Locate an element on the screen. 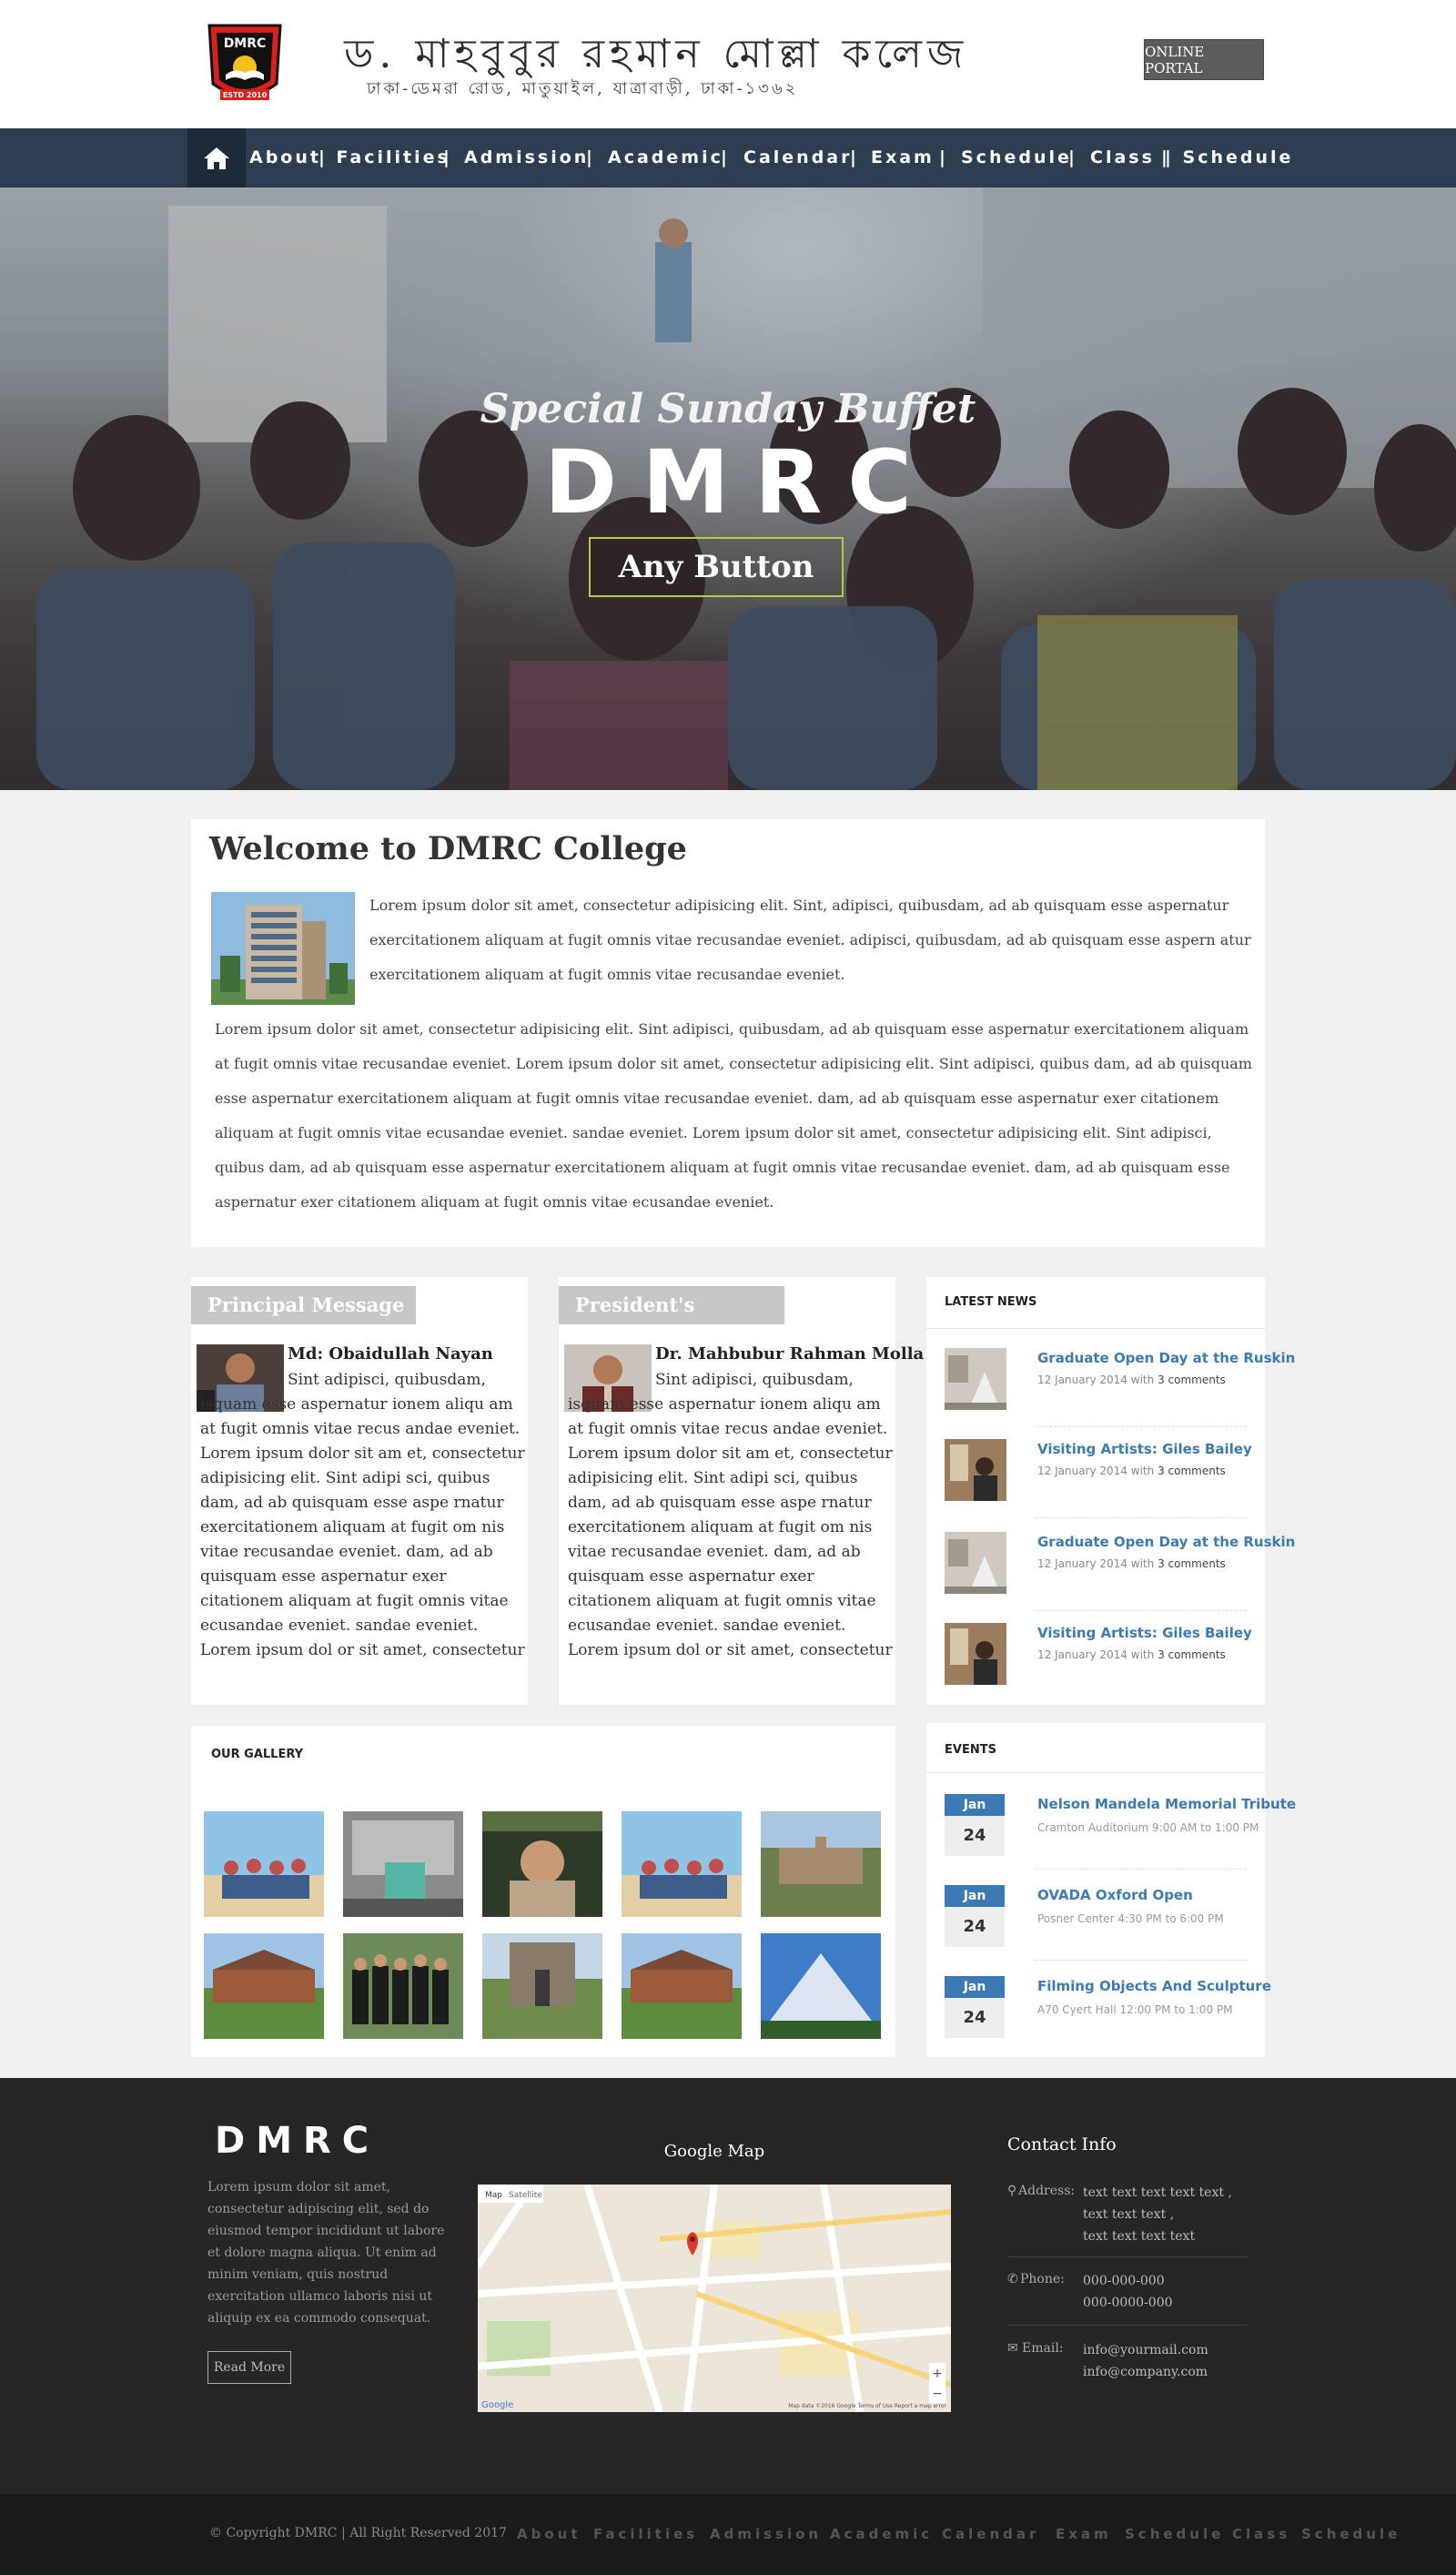 The image size is (1456, 2575). nav-admission: Admission is located at coordinates (527, 158).